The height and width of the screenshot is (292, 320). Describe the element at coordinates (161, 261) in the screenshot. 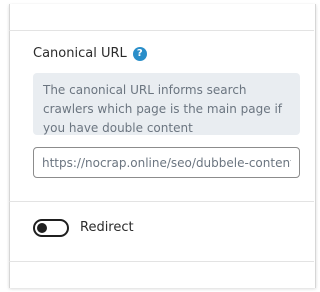

I see `section-divider-bottom` at that location.